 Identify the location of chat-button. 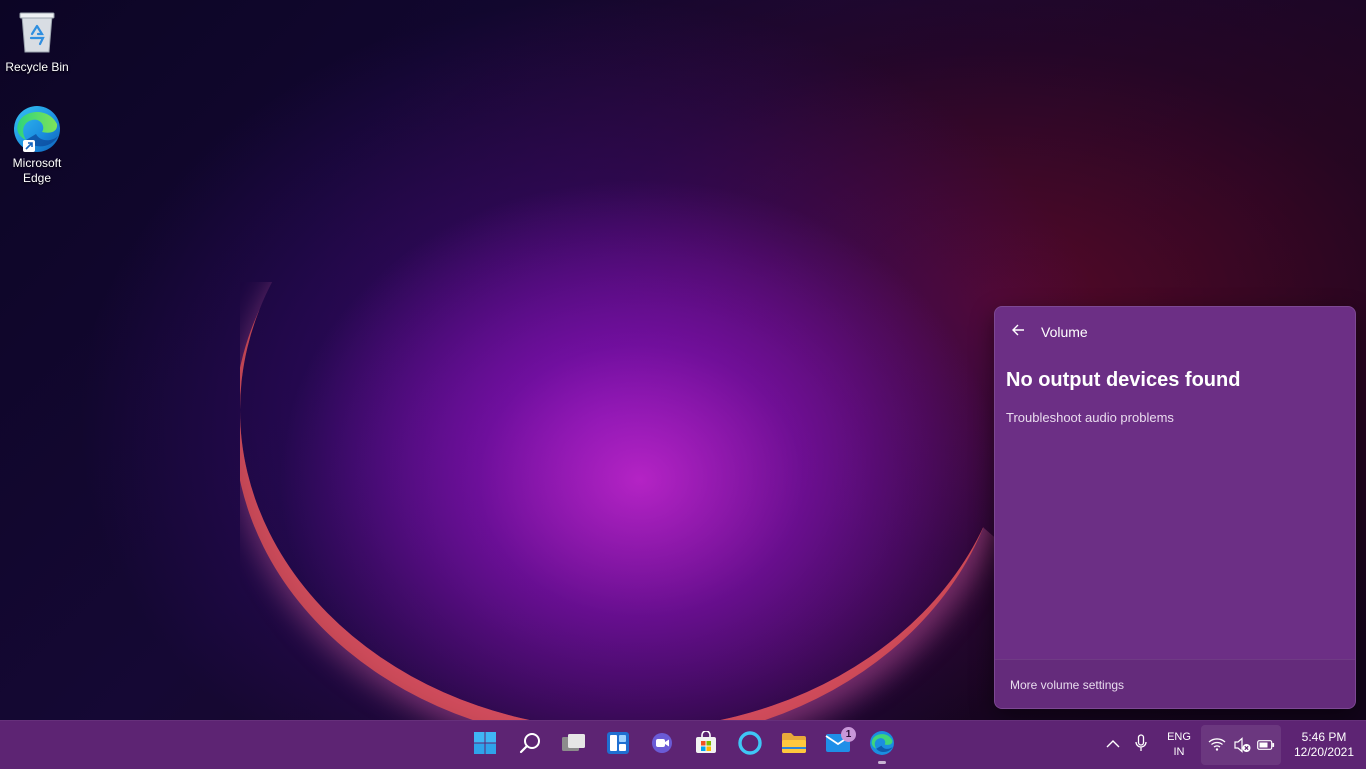
(662, 745).